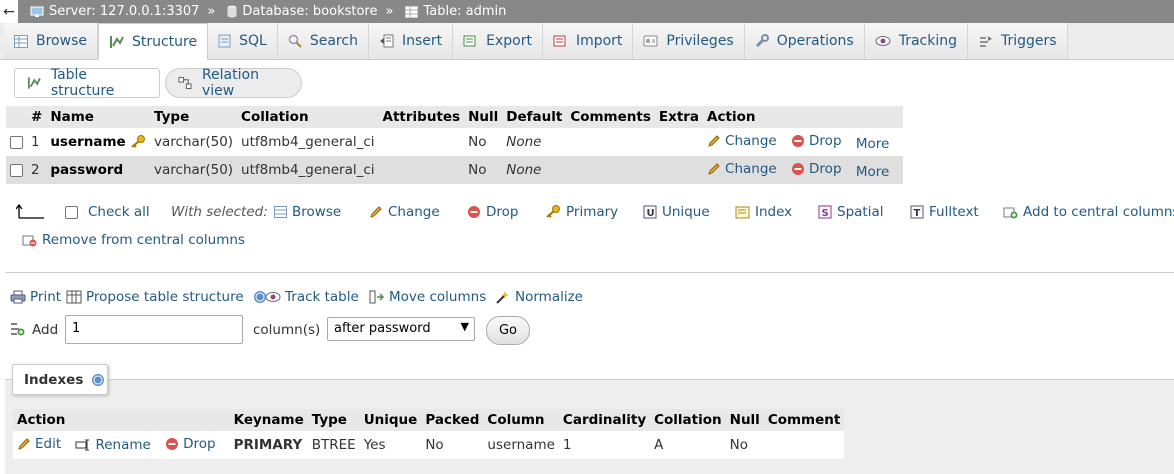 The image size is (1174, 474). I want to click on column-position-value: after password, so click(382, 328).